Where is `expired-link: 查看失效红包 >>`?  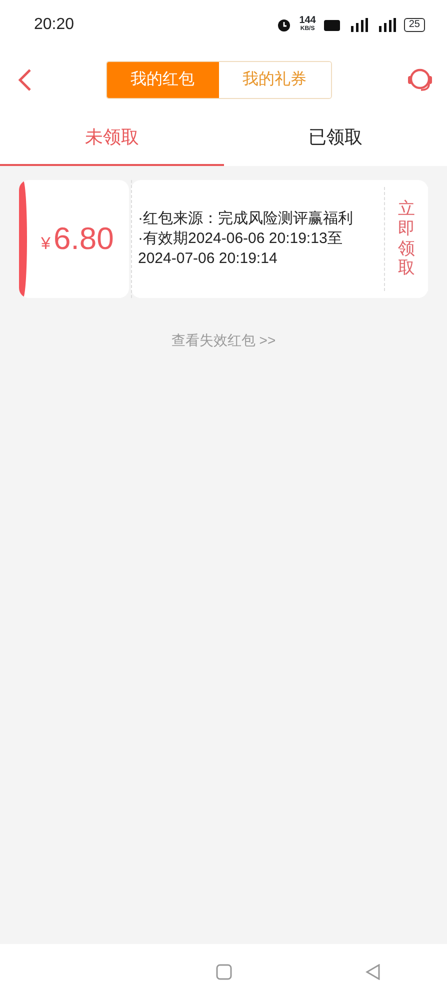
expired-link: 查看失效红包 >> is located at coordinates (223, 340).